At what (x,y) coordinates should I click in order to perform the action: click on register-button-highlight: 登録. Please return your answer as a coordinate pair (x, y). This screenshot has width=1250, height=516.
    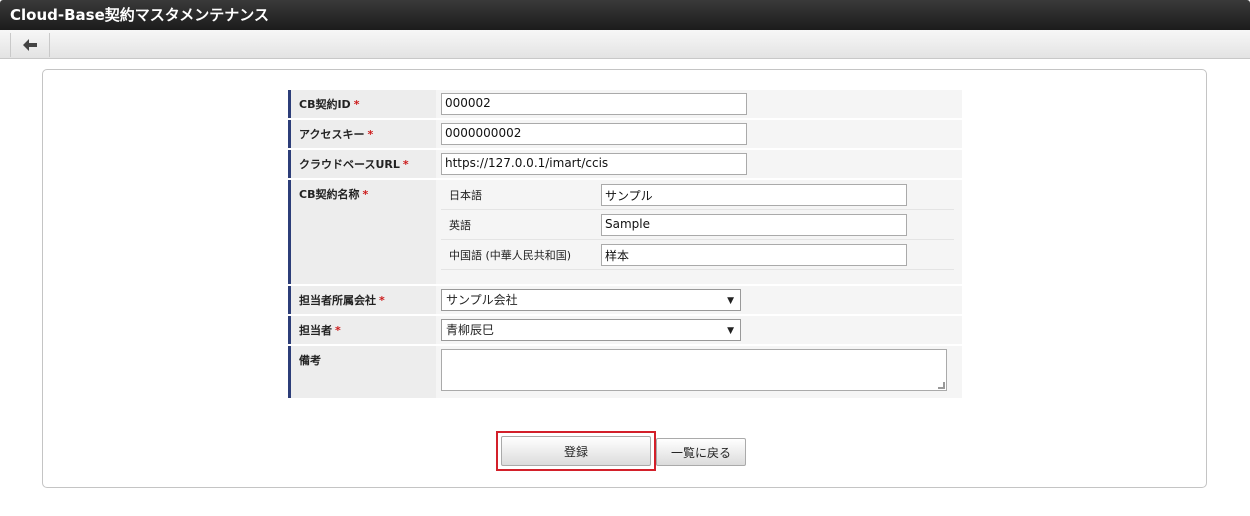
    Looking at the image, I should click on (576, 451).